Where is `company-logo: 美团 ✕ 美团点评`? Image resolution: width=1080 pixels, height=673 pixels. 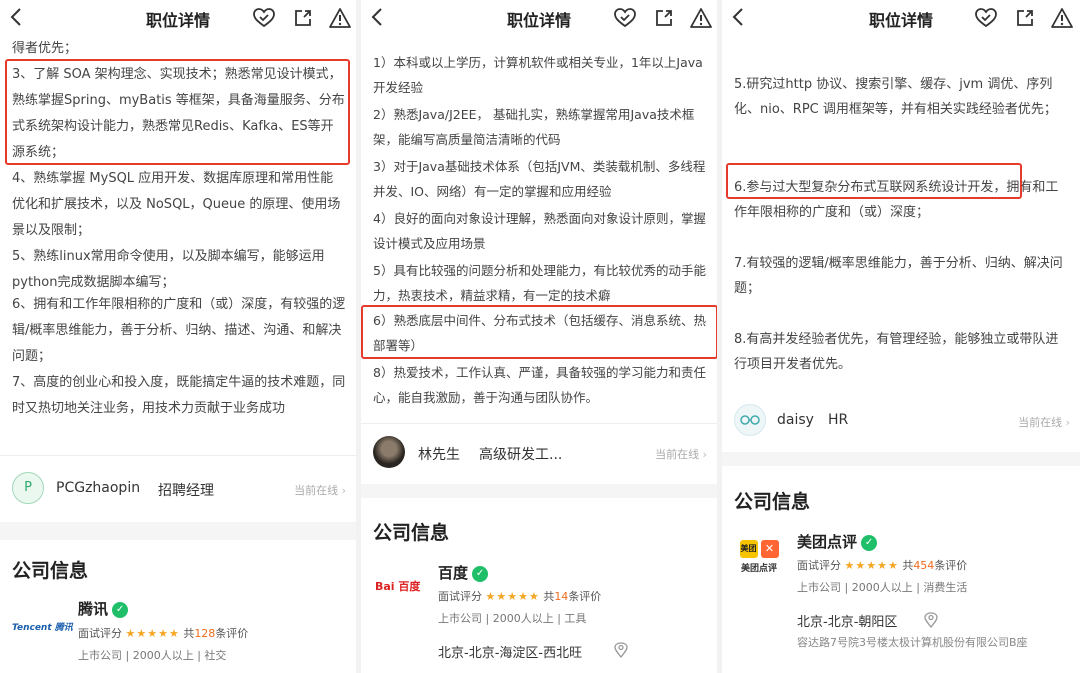
company-logo: 美团 ✕ 美团点评 is located at coordinates (759, 558).